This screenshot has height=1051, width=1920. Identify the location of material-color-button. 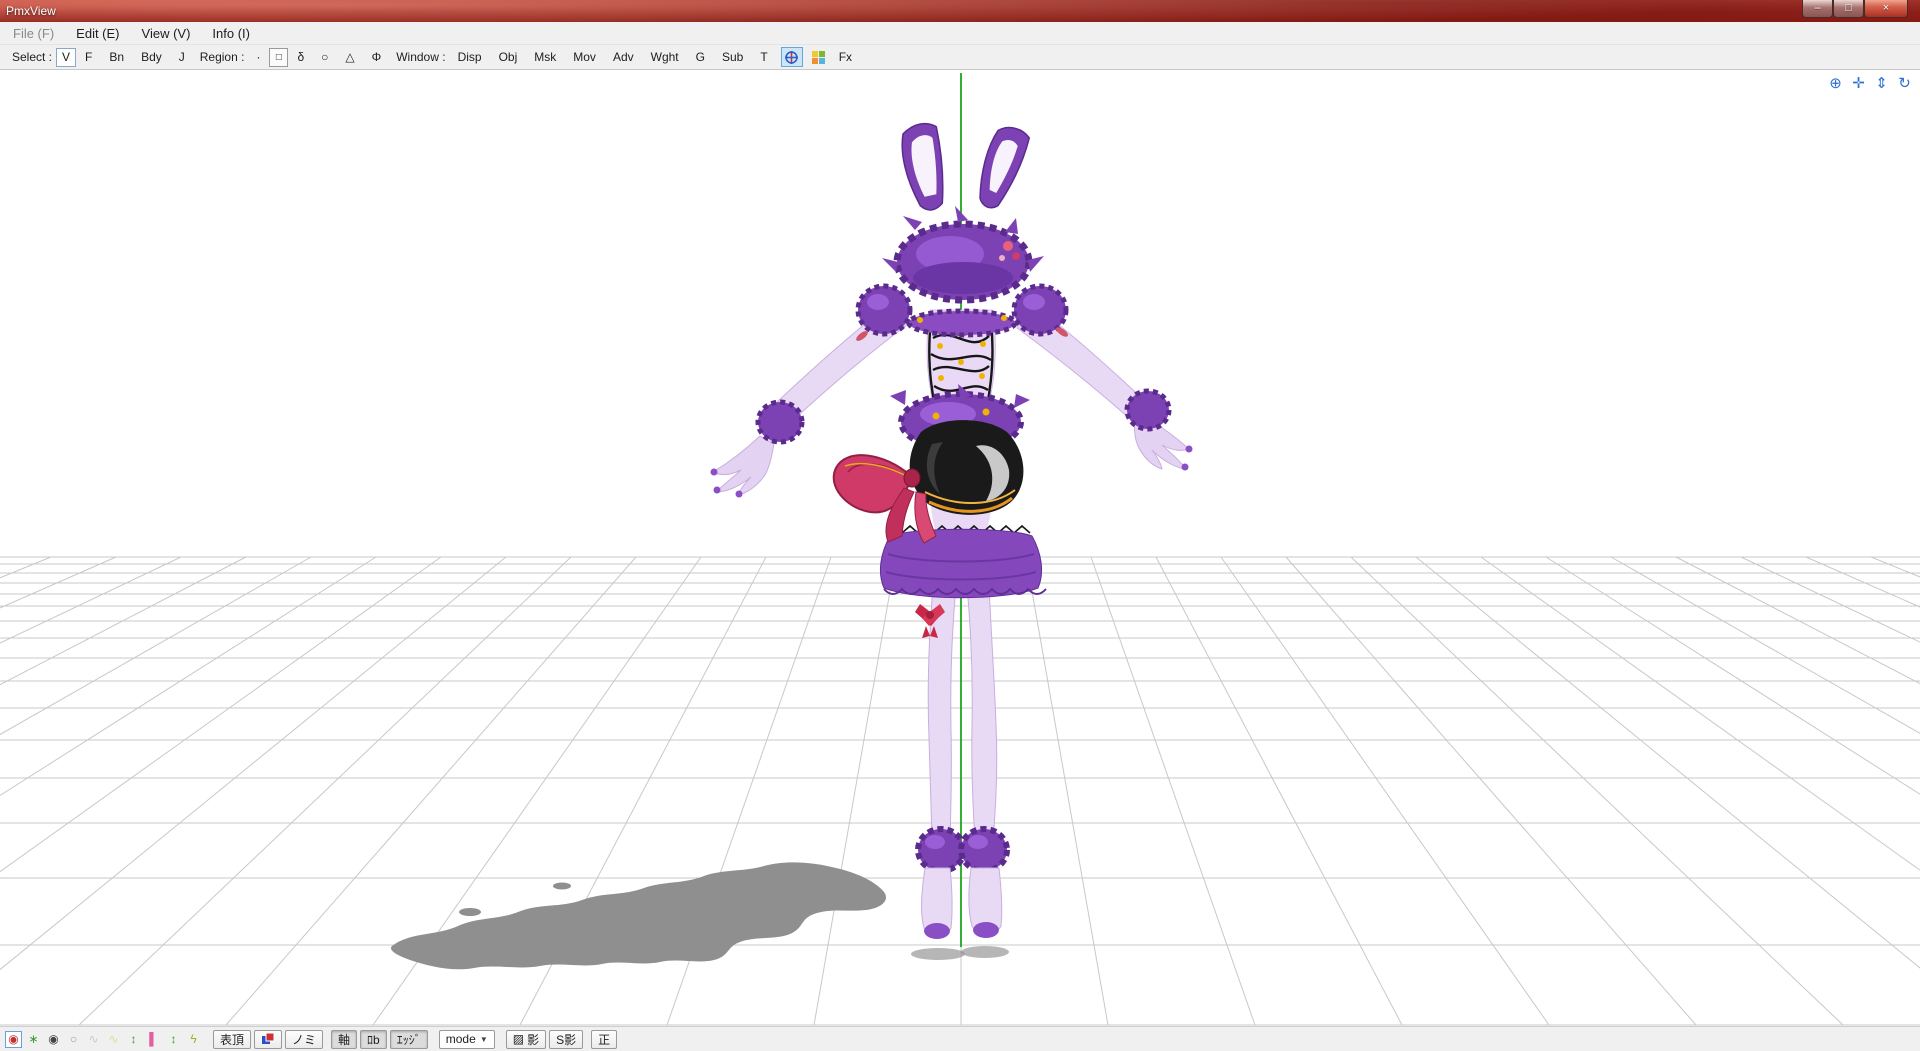
(268, 1039).